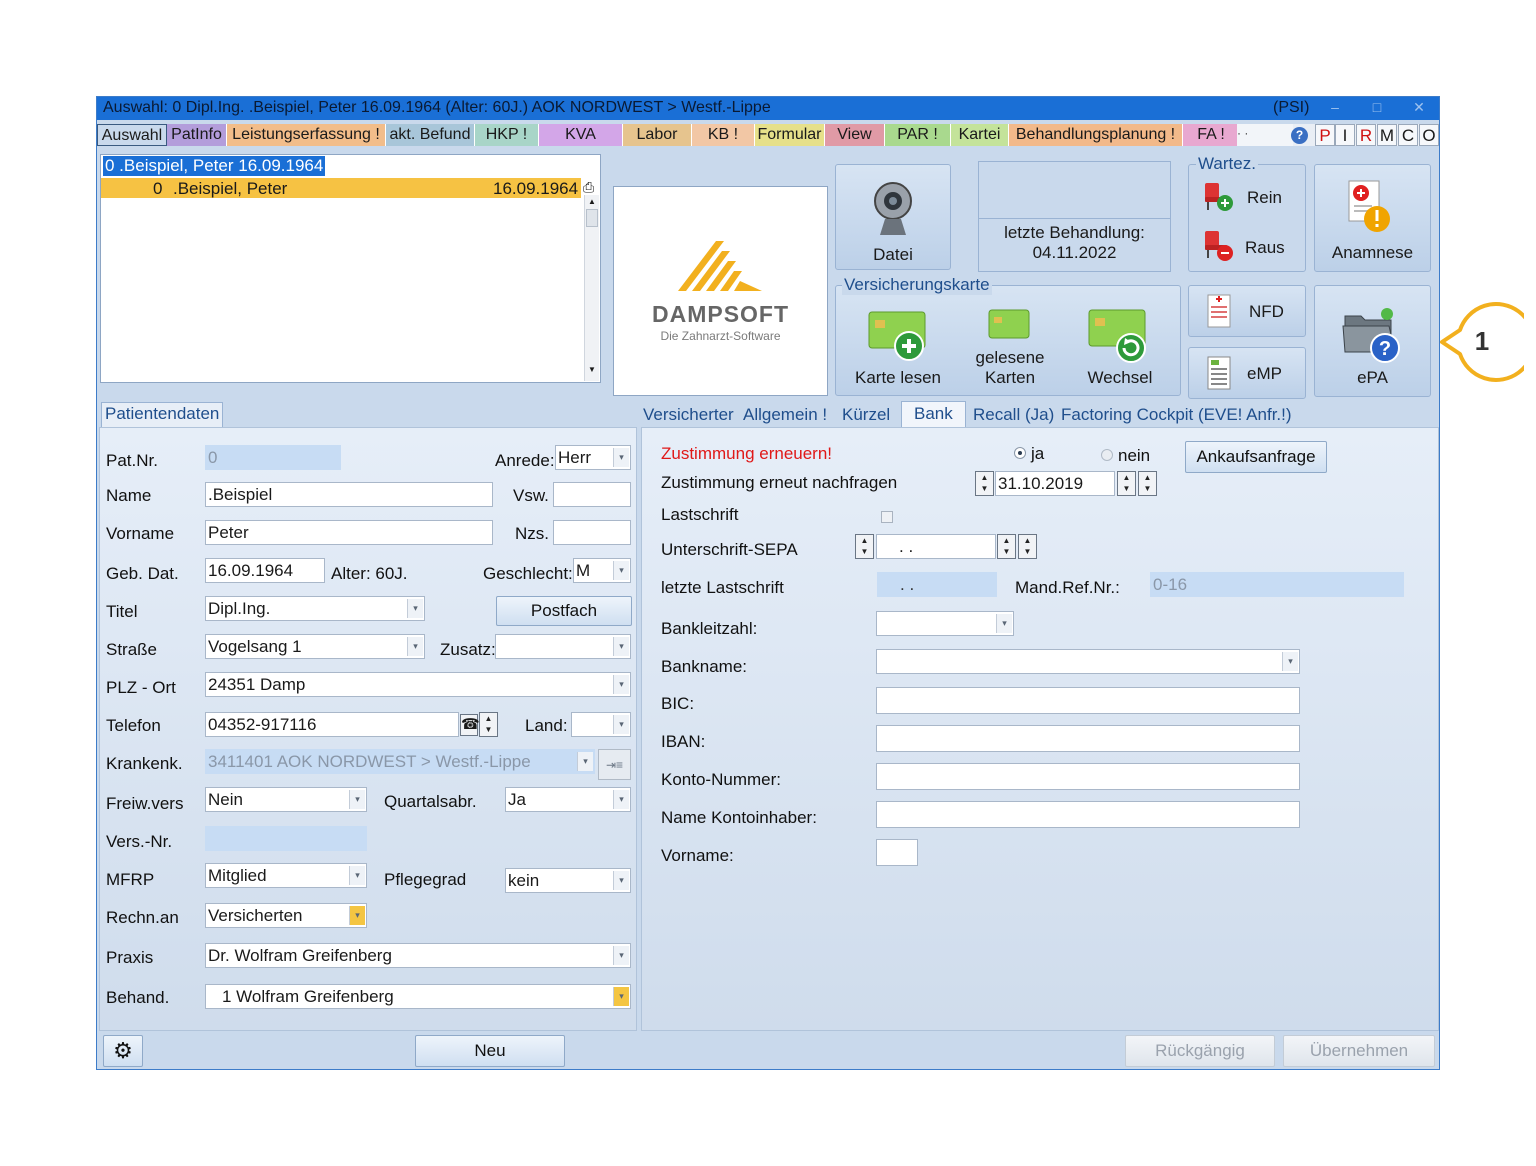  Describe the element at coordinates (864, 546) in the screenshot. I see `sepa-spinner-left: ▲ ▼` at that location.